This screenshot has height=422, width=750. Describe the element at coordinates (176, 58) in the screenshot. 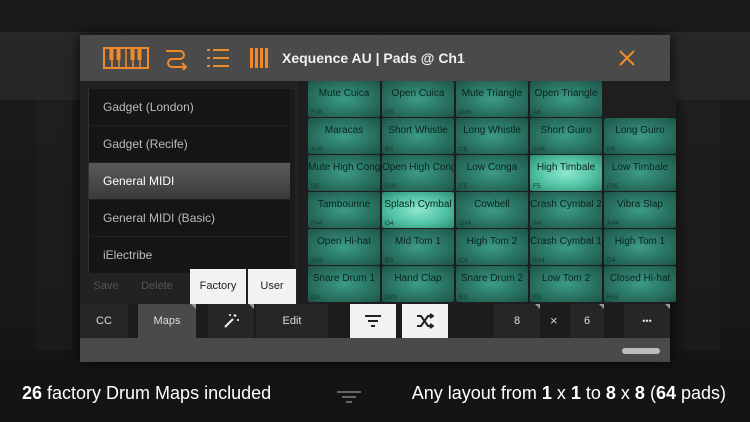

I see `routing-icon` at that location.